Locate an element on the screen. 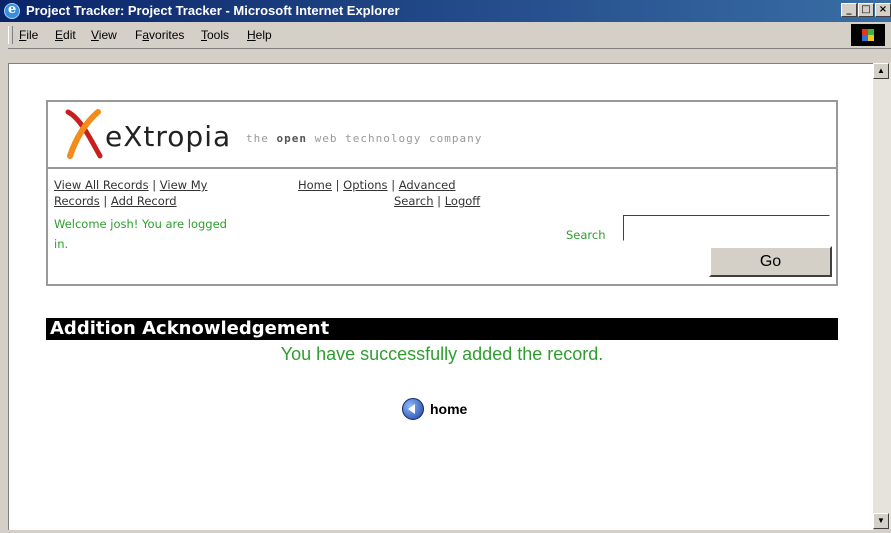 The height and width of the screenshot is (533, 891). menu-tools: Tools is located at coordinates (215, 35).